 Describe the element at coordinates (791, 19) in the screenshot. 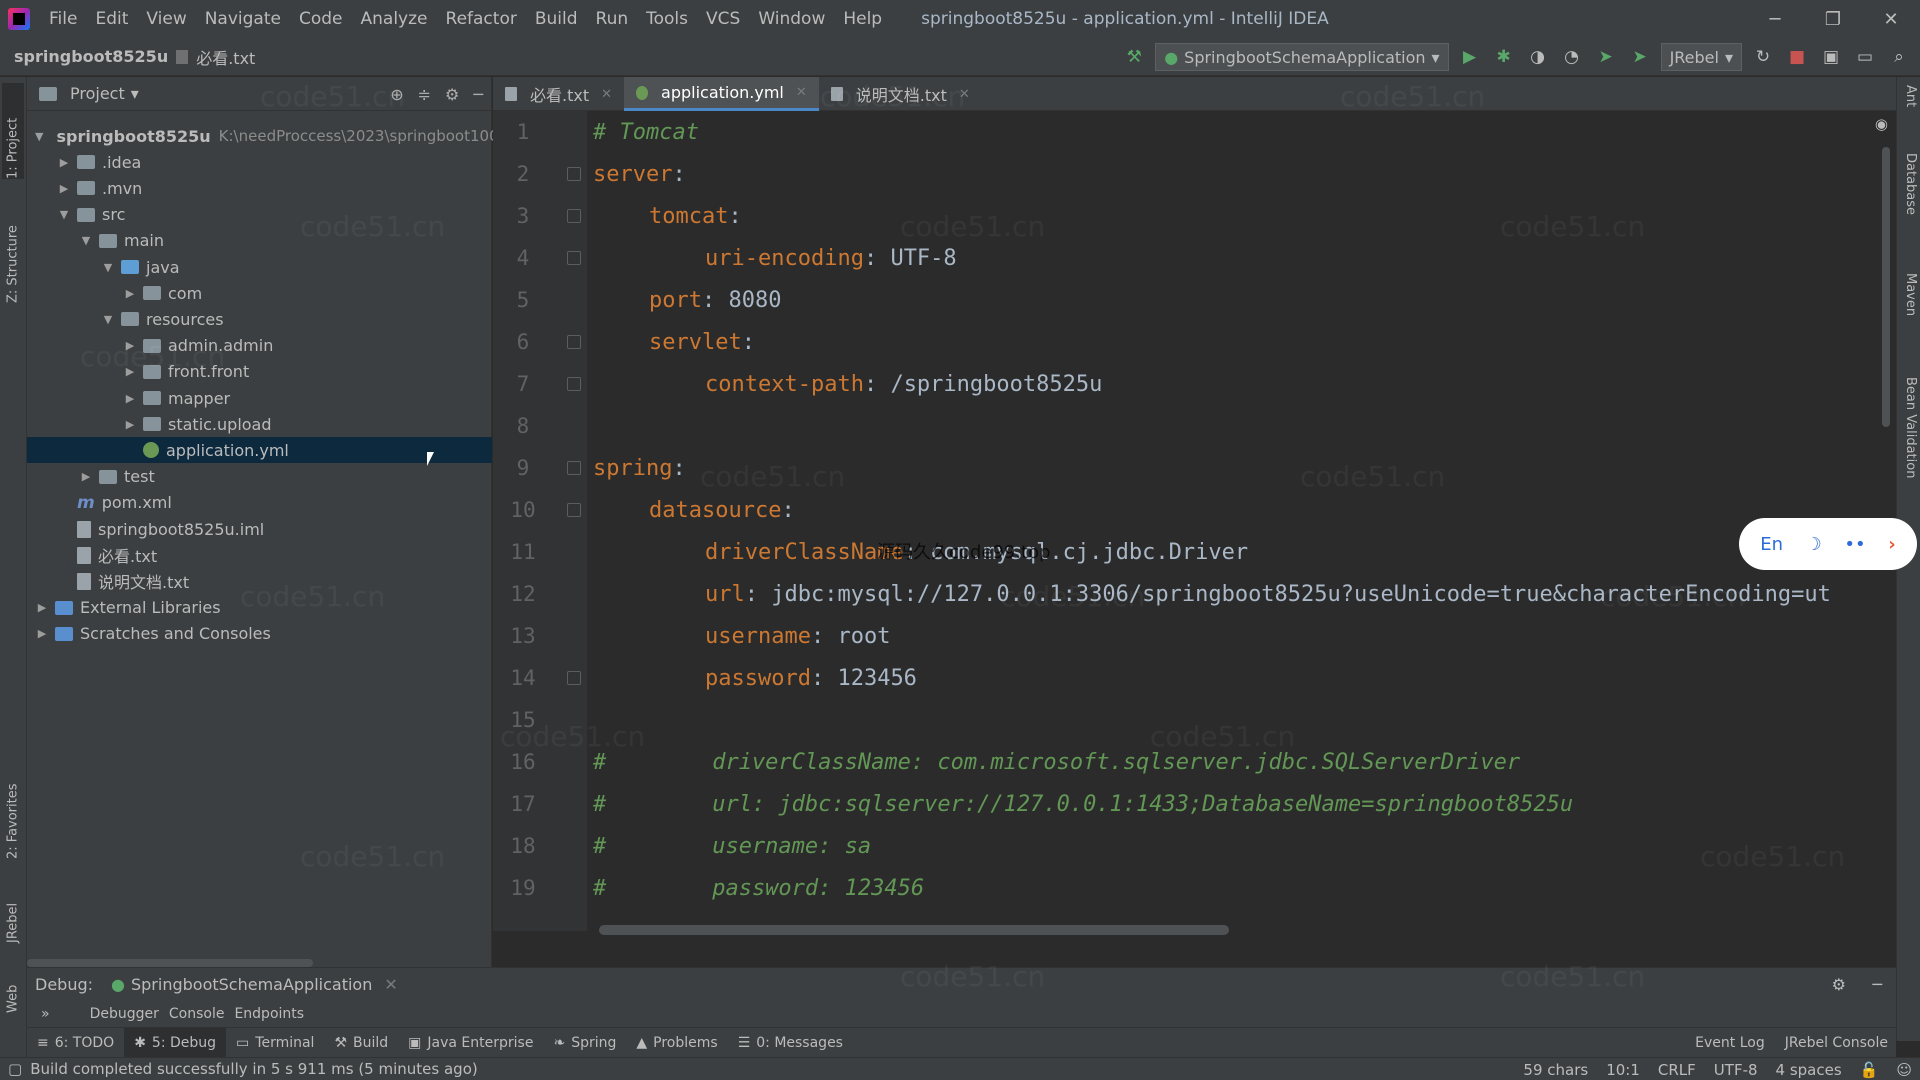

I see `menu-window: Window` at that location.